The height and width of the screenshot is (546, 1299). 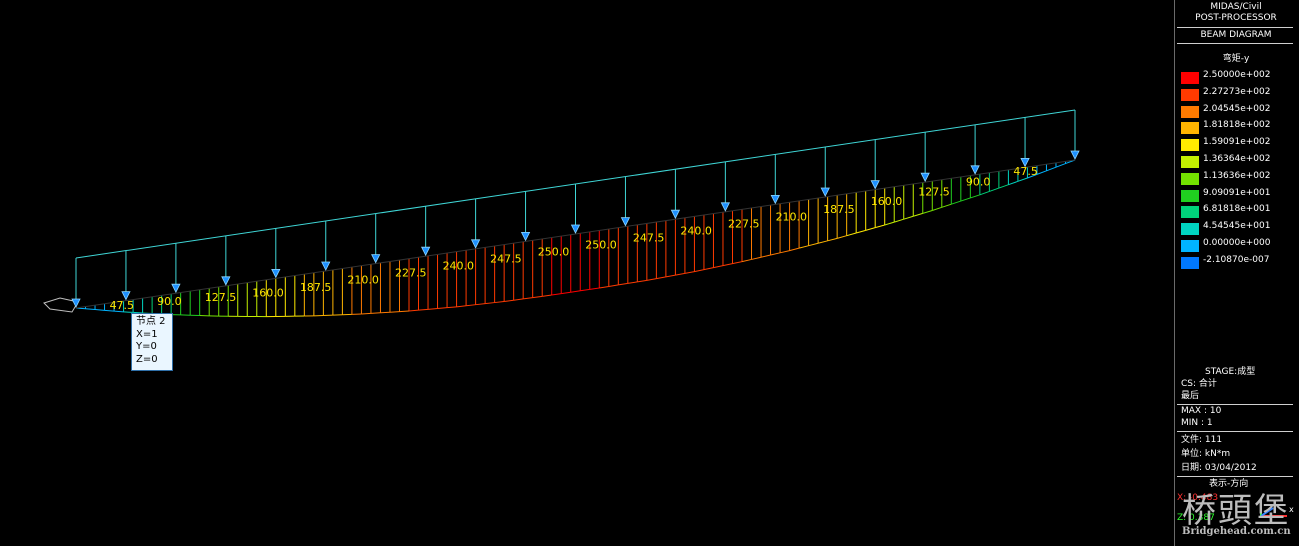 I want to click on moment-value-label: 160.0, so click(x=887, y=201).